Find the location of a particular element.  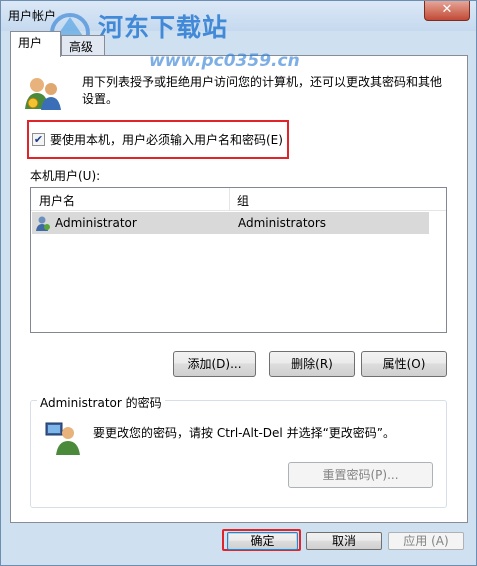

column-header-username: 用户名 is located at coordinates (57, 200).